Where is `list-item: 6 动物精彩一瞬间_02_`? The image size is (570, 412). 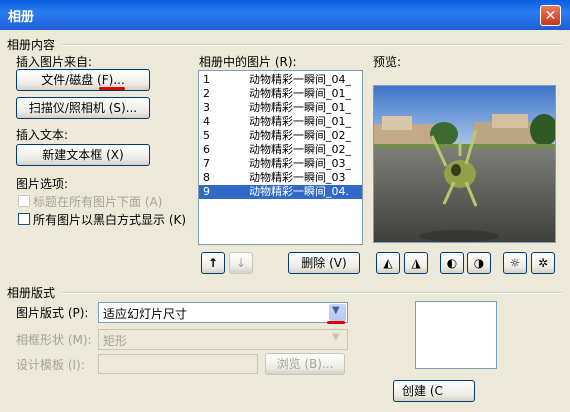 list-item: 6 动物精彩一瞬间_02_ is located at coordinates (280, 150).